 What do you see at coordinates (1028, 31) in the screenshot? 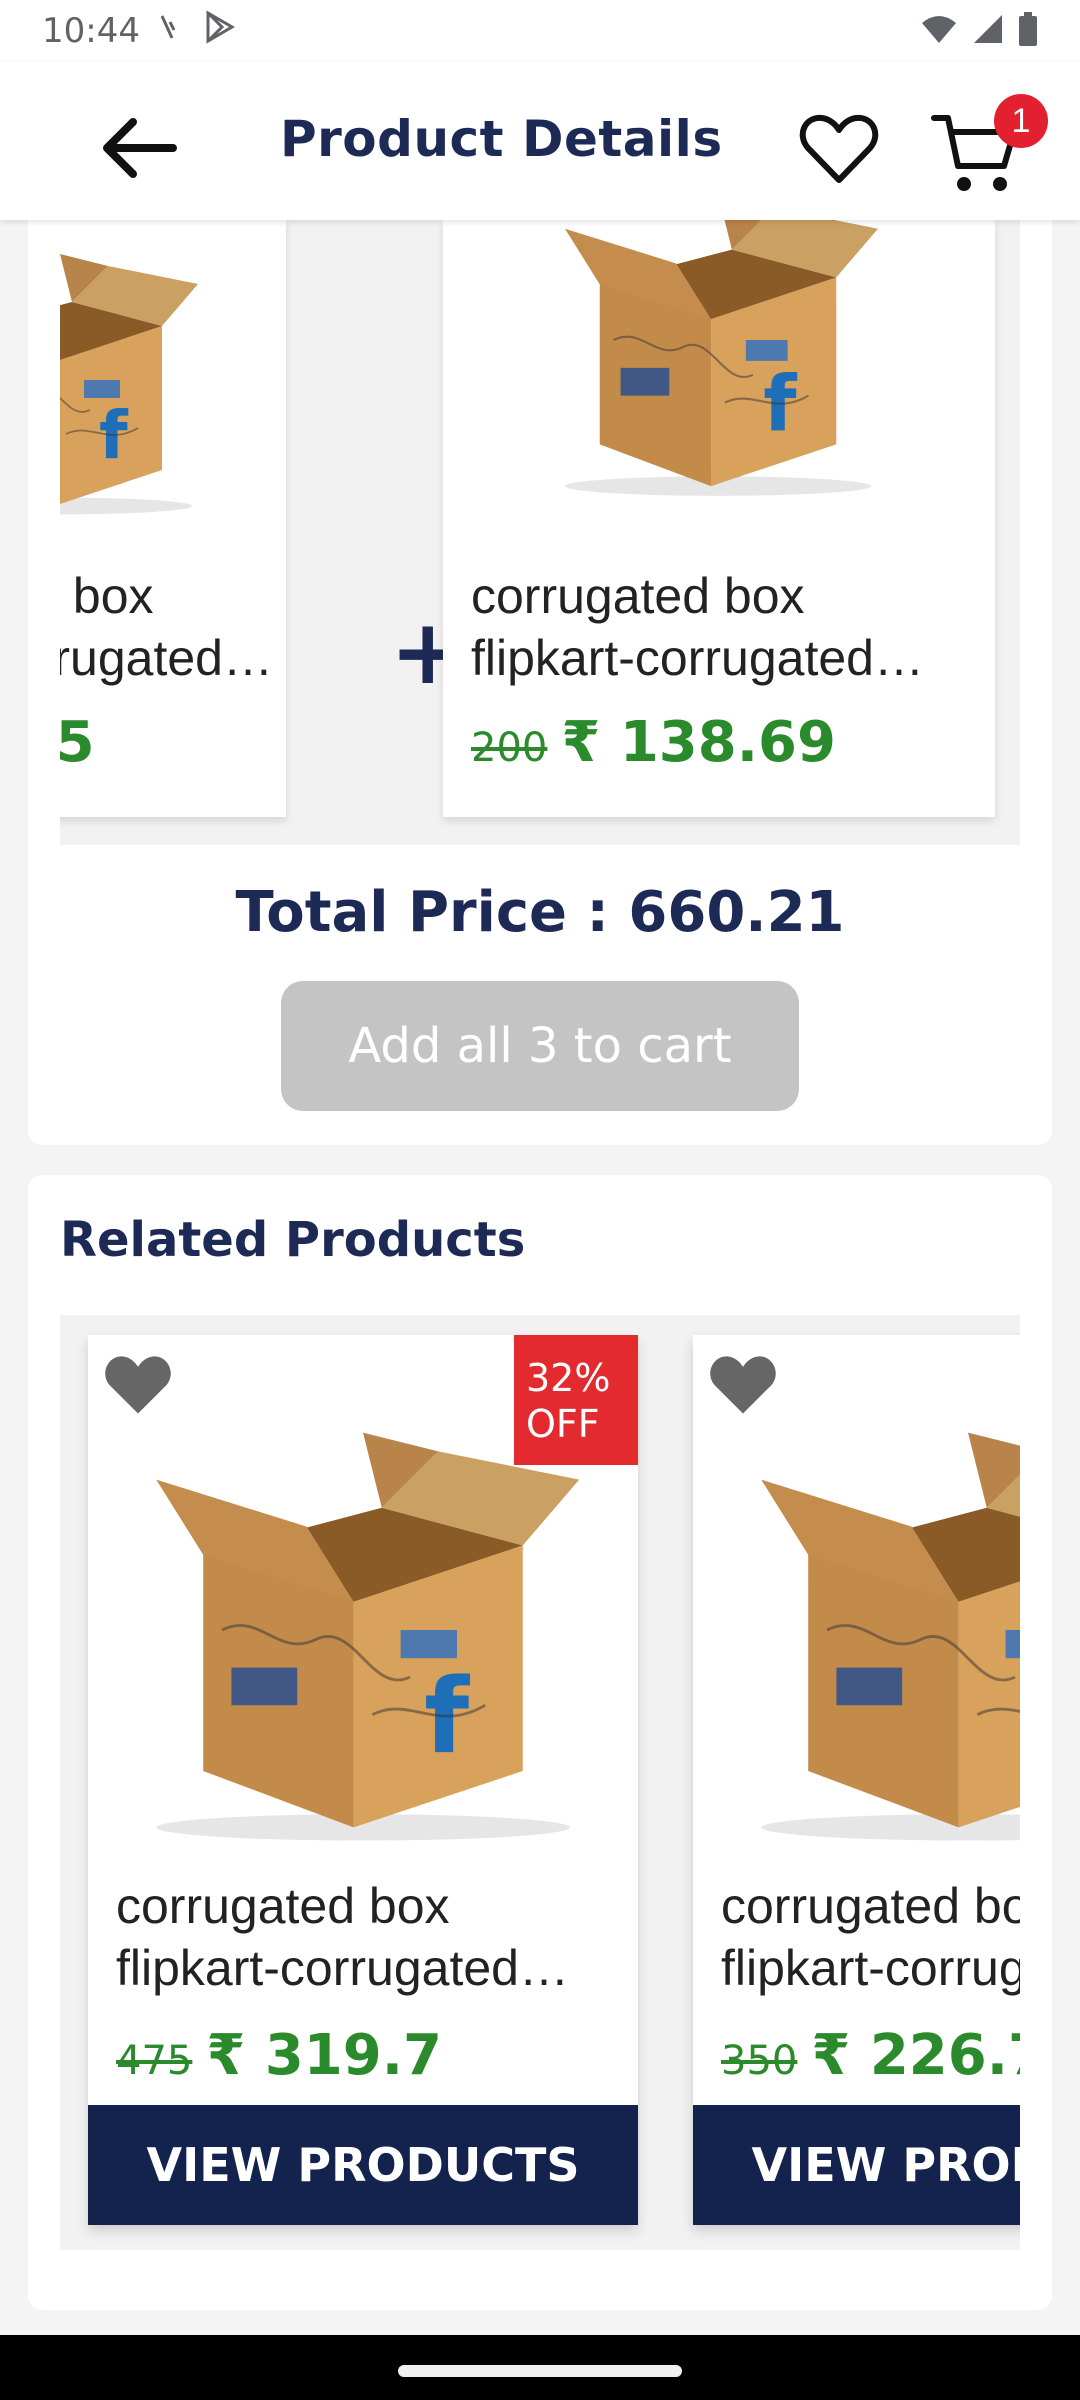
I see `battery-icon` at bounding box center [1028, 31].